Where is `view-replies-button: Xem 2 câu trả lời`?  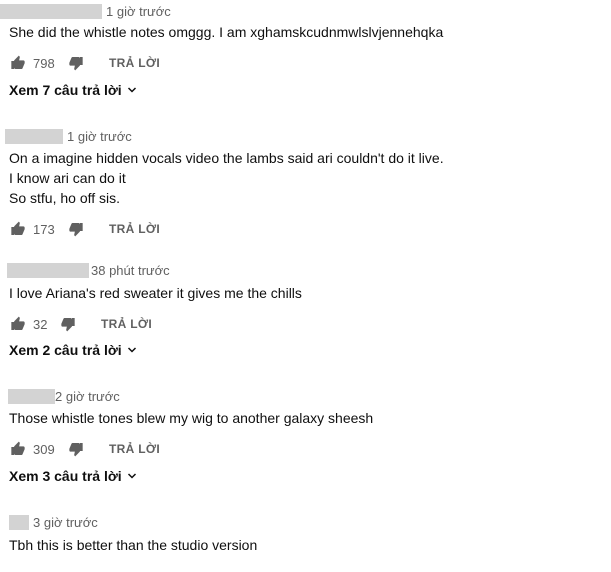 view-replies-button: Xem 2 câu trả lời is located at coordinates (73, 350).